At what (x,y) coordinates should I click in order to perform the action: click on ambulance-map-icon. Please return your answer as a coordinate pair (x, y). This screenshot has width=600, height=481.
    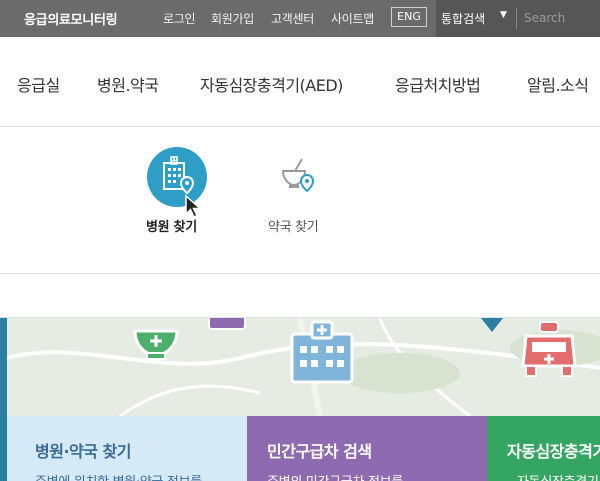
    Looking at the image, I should click on (549, 354).